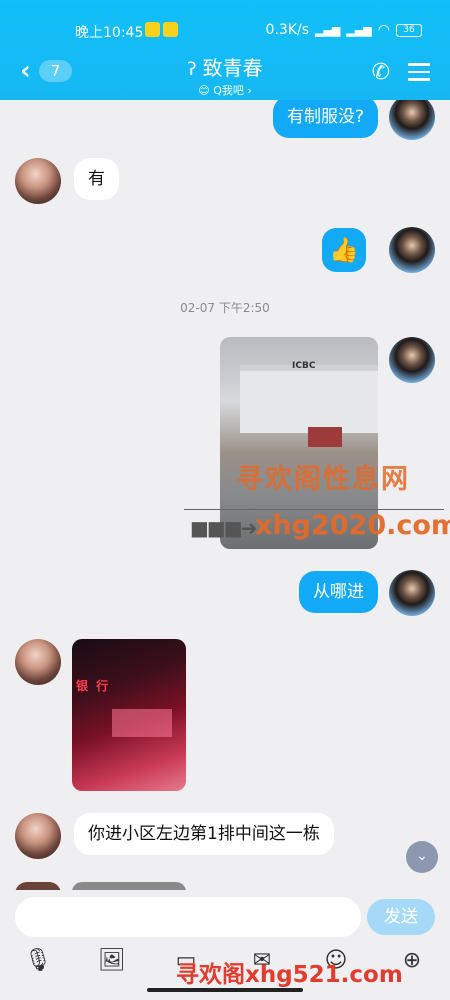 The height and width of the screenshot is (1000, 450). I want to click on microphone-icon: 🎙, so click(38, 961).